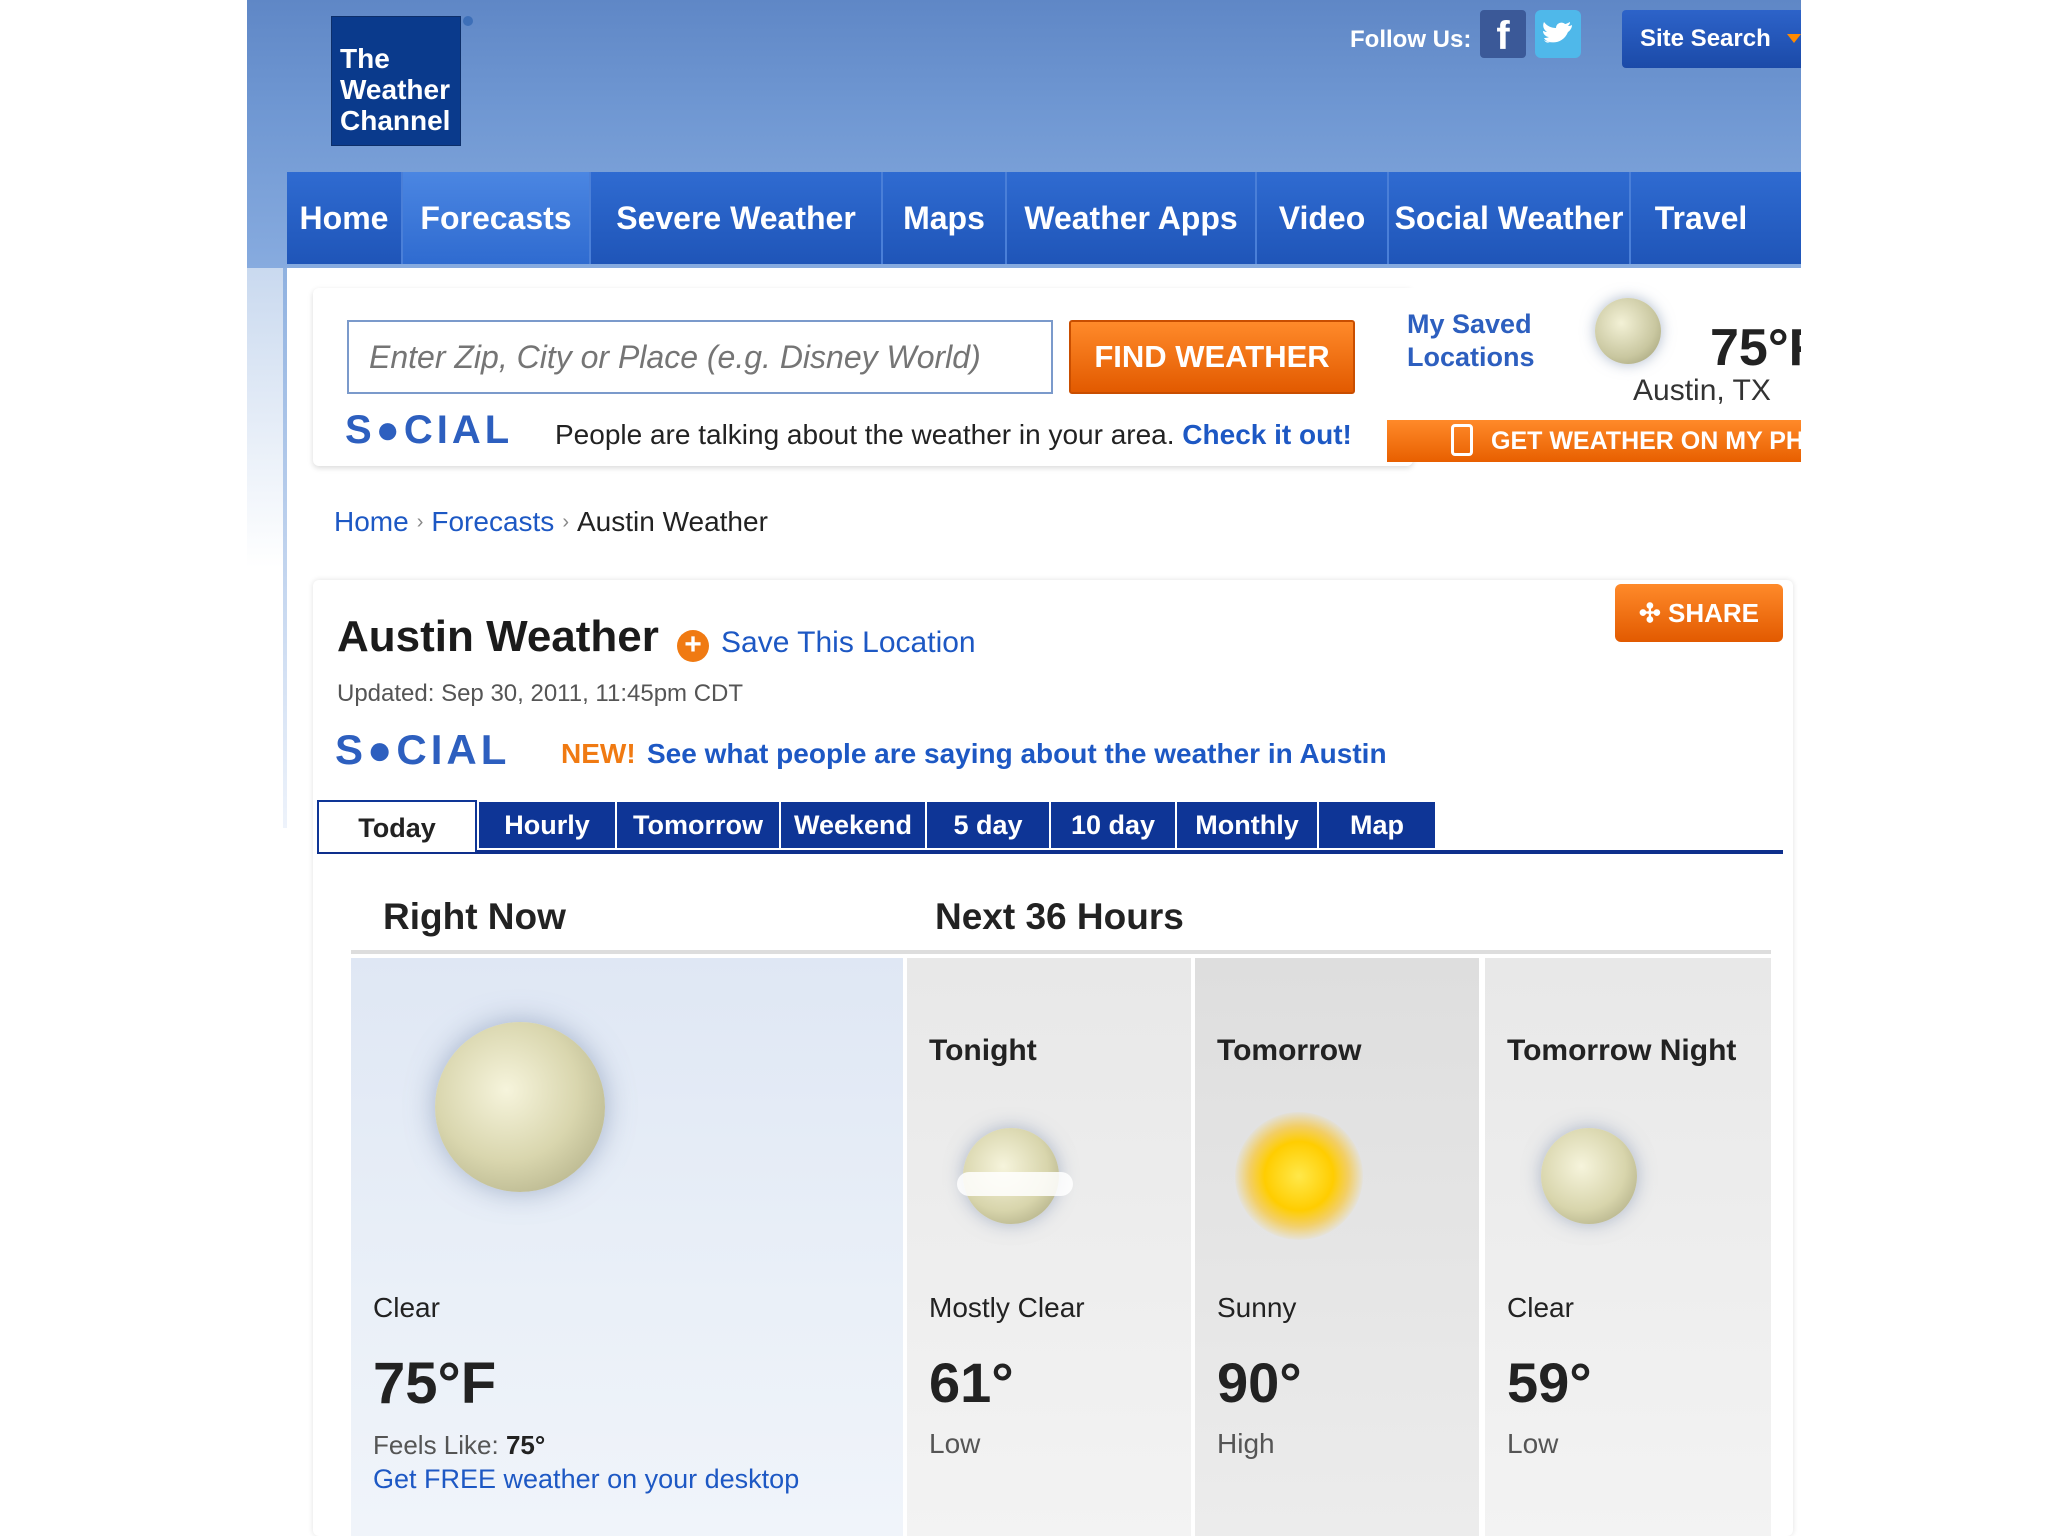 This screenshot has height=1536, width=2048. I want to click on weather-on-phone-button: GET WEATHER ON MY PH, so click(1594, 441).